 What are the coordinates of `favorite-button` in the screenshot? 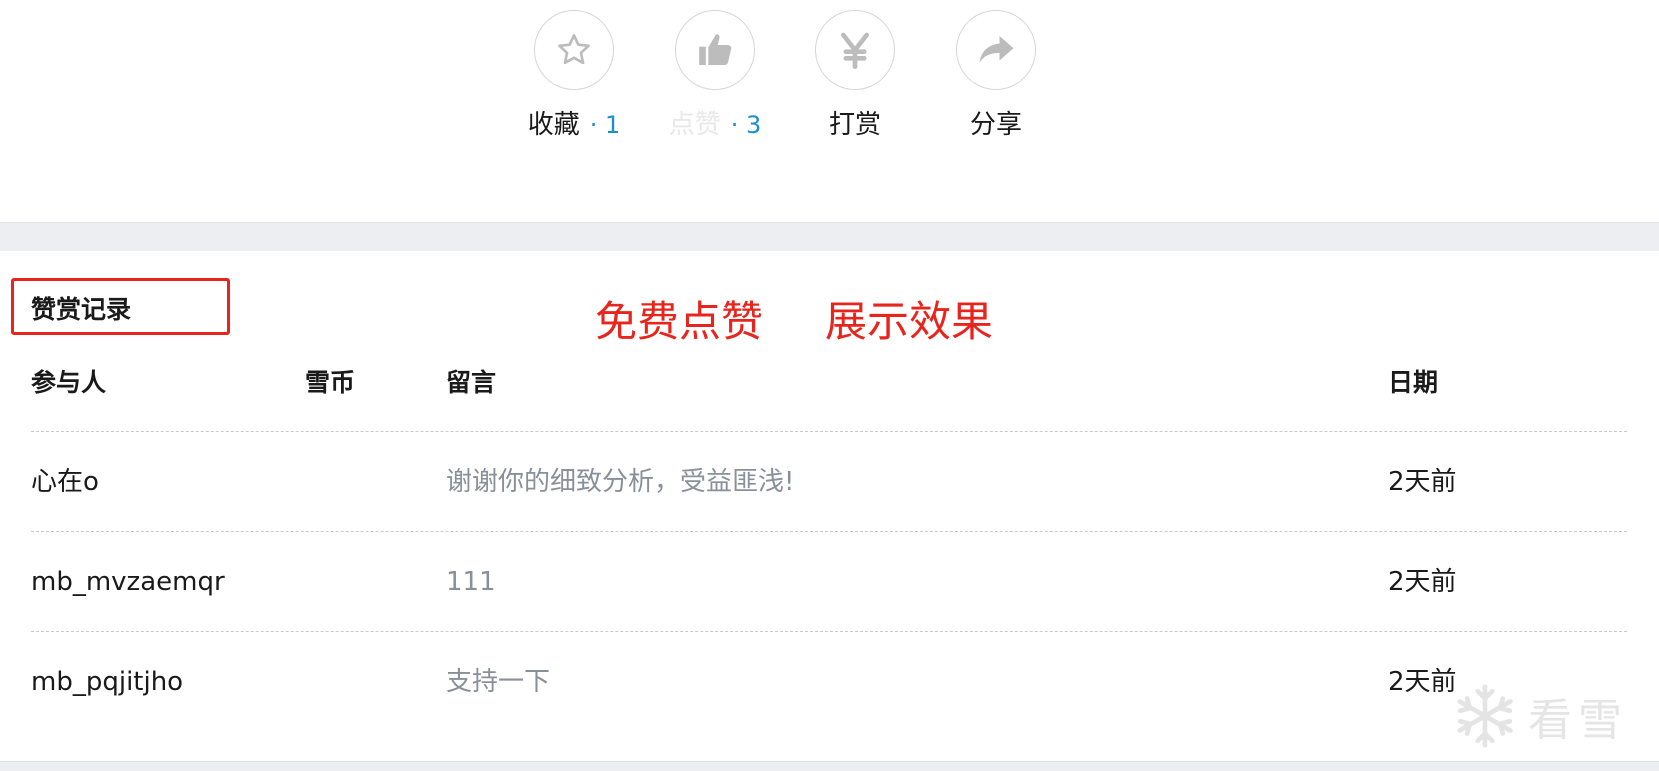 It's located at (574, 50).